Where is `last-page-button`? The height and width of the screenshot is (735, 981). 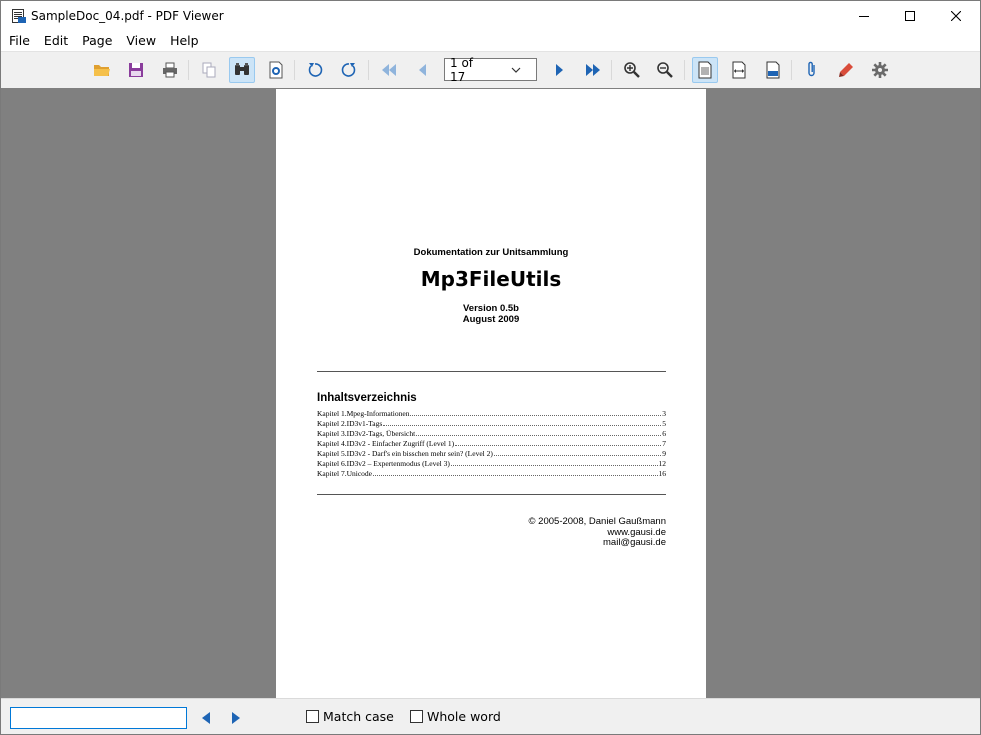
last-page-button is located at coordinates (593, 70).